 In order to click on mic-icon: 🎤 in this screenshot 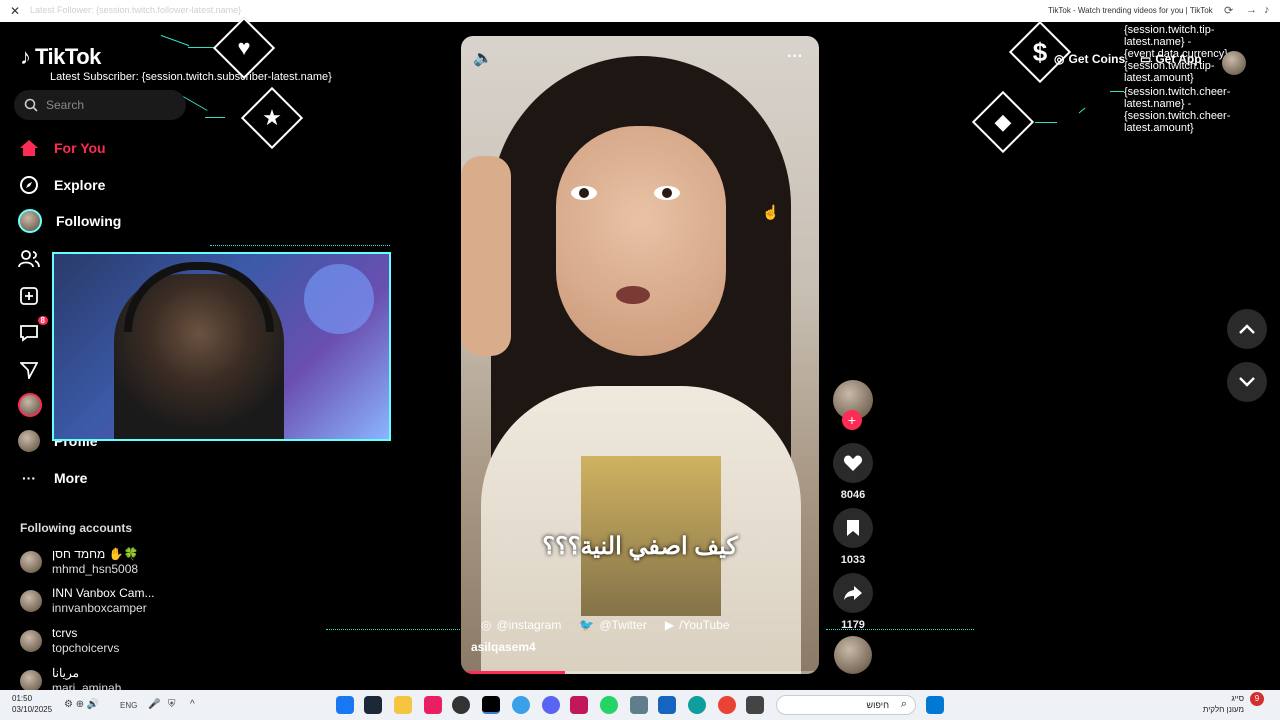, I will do `click(154, 704)`.